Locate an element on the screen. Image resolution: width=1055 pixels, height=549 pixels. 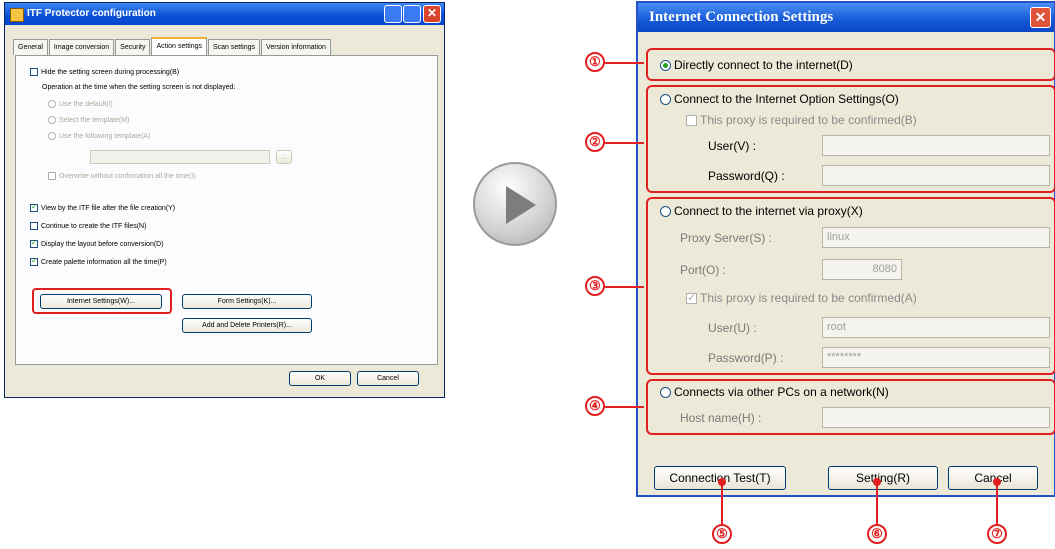
direct-connect-section: Directly connect to the internet(D) is located at coordinates (850, 64).